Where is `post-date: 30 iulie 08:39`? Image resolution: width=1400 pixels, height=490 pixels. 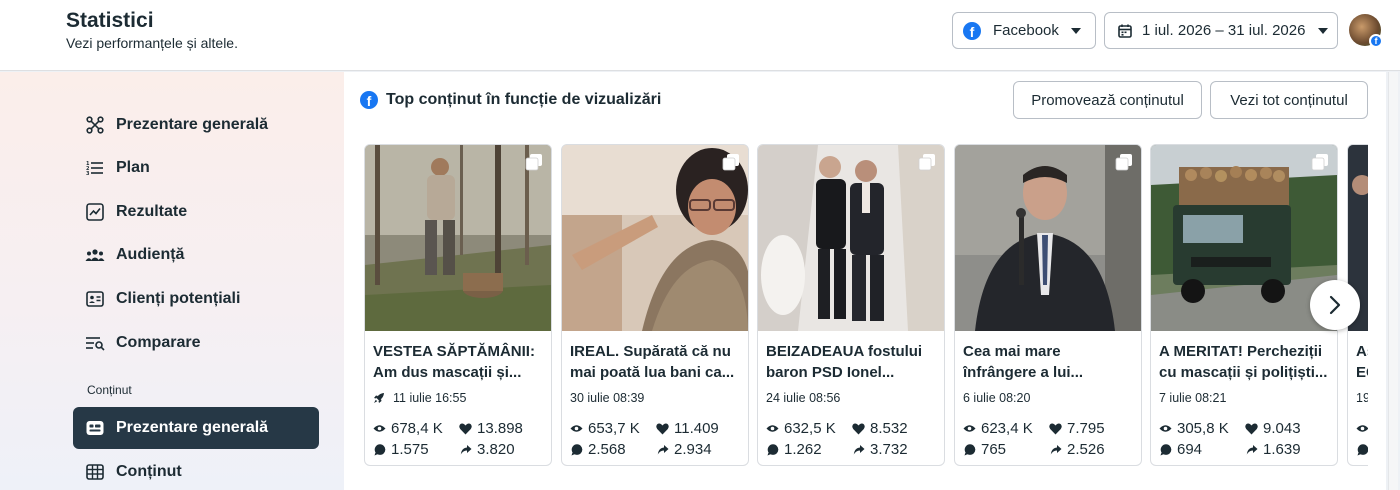 post-date: 30 iulie 08:39 is located at coordinates (607, 398).